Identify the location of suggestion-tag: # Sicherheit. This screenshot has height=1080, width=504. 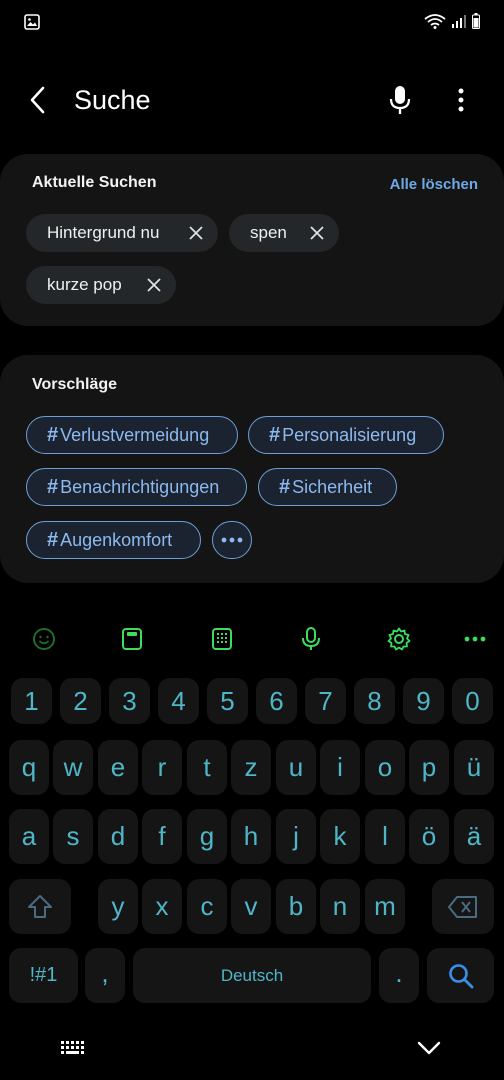
(327, 487).